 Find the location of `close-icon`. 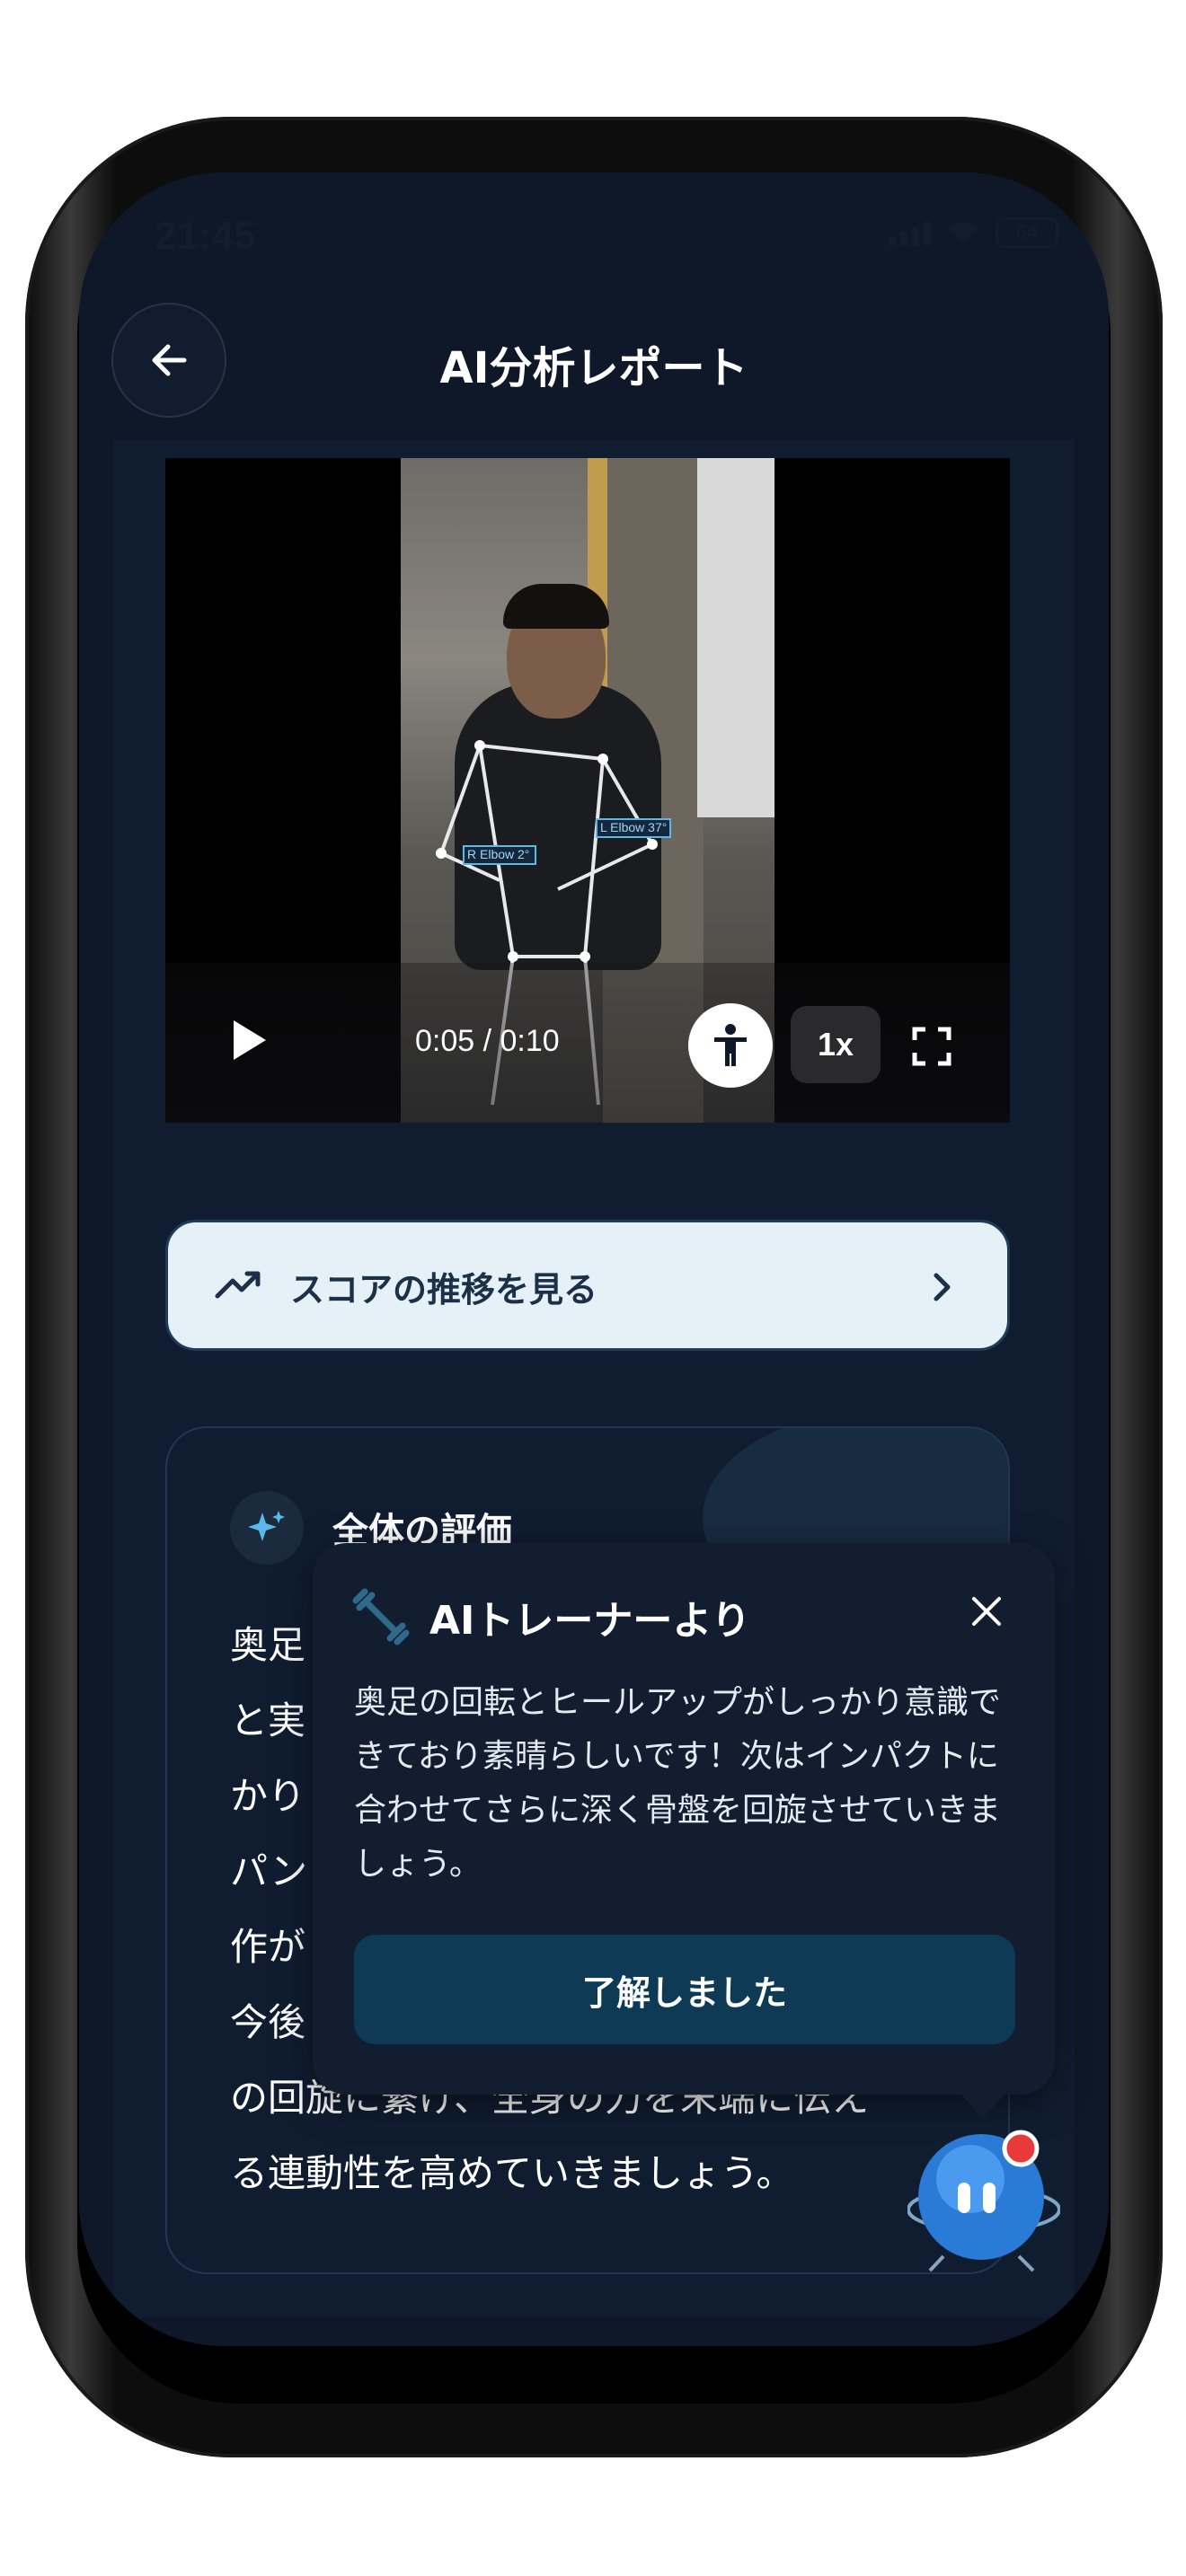

close-icon is located at coordinates (986, 1611).